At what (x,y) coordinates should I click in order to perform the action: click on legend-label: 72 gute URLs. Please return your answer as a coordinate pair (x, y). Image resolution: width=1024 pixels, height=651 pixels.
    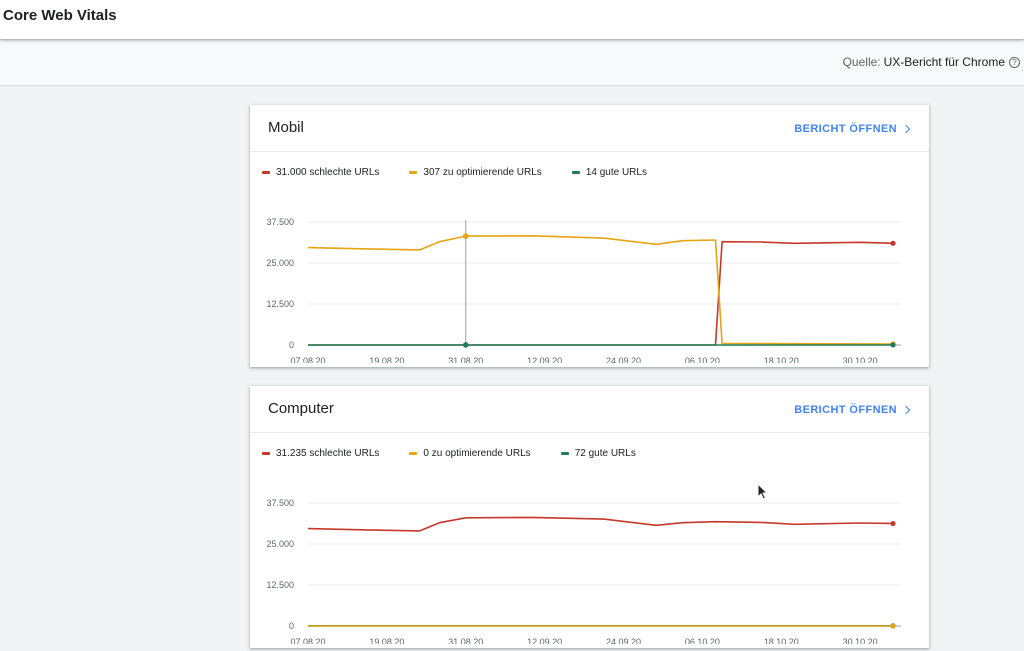
    Looking at the image, I should click on (605, 453).